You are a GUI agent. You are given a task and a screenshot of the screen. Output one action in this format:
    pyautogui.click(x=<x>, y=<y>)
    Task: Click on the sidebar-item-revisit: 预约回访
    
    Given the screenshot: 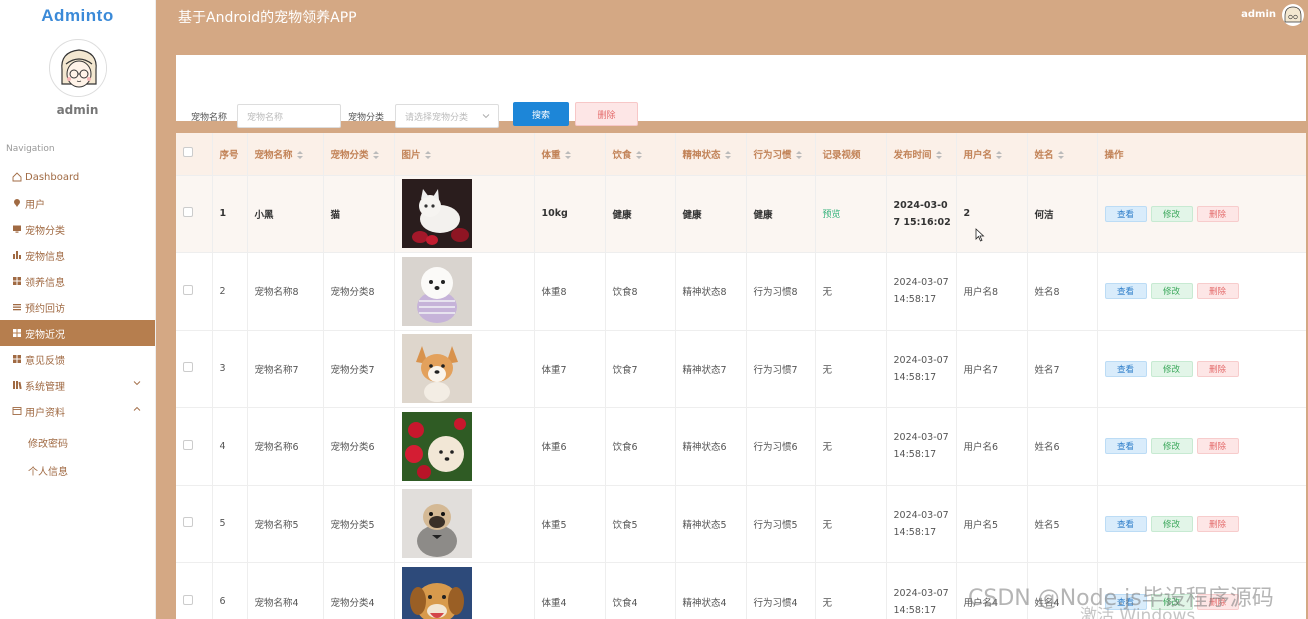 What is the action you would take?
    pyautogui.click(x=77, y=307)
    